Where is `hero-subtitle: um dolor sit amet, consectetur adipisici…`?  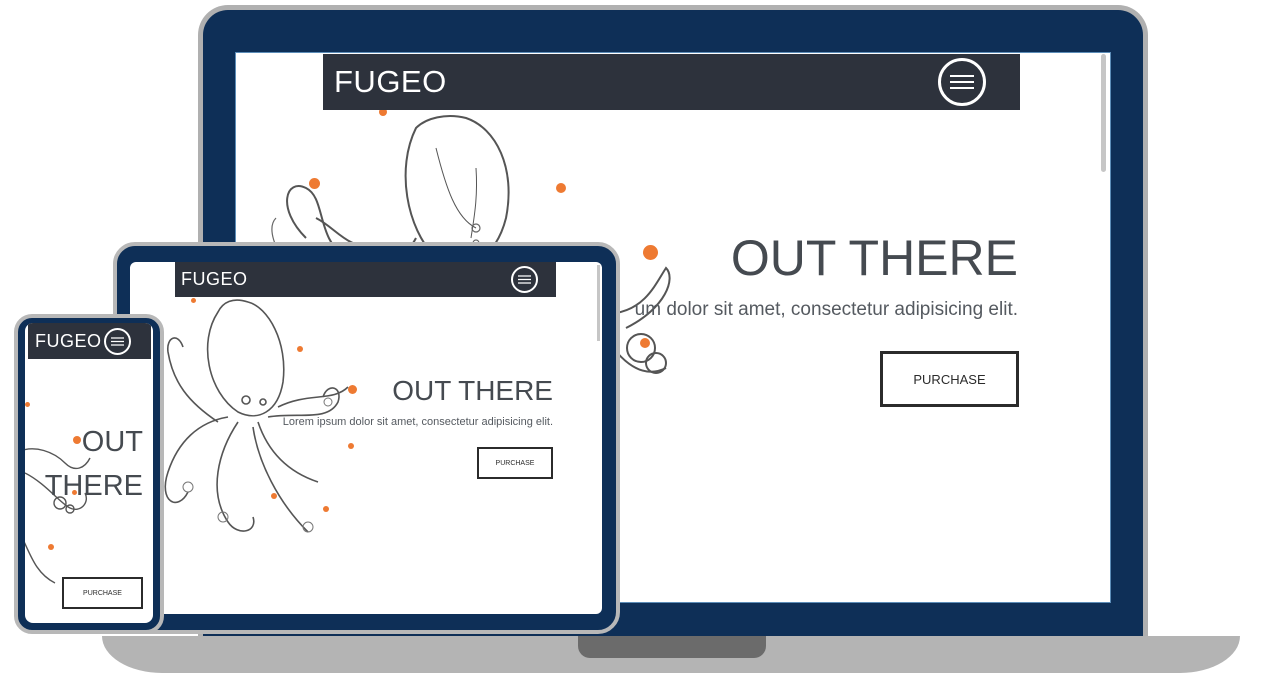 hero-subtitle: um dolor sit amet, consectetur adipisici… is located at coordinates (826, 309).